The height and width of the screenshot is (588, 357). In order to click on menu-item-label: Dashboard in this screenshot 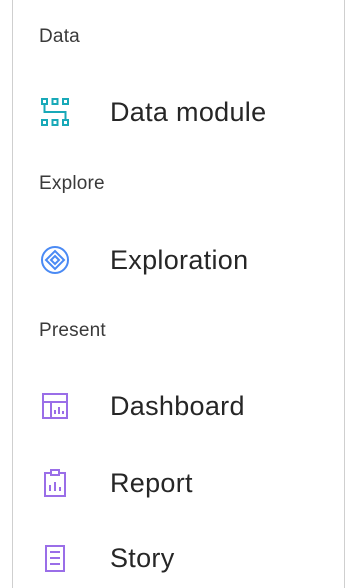, I will do `click(177, 405)`.